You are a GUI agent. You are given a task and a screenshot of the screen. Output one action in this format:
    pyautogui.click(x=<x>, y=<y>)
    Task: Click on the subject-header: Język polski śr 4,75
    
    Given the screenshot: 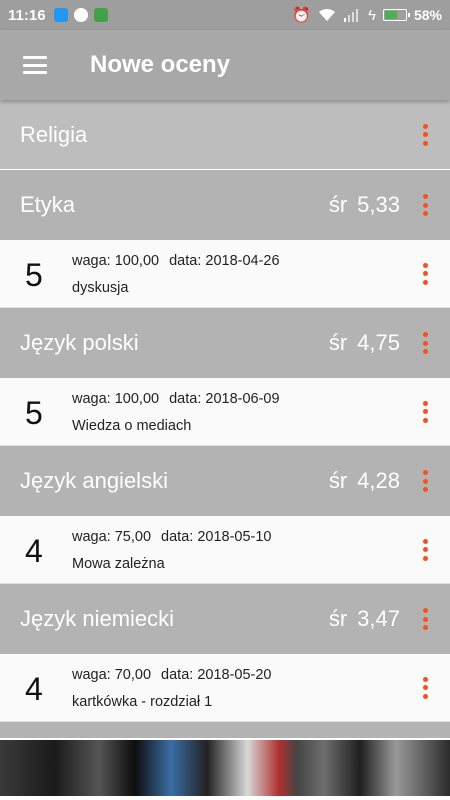 What is the action you would take?
    pyautogui.click(x=225, y=343)
    